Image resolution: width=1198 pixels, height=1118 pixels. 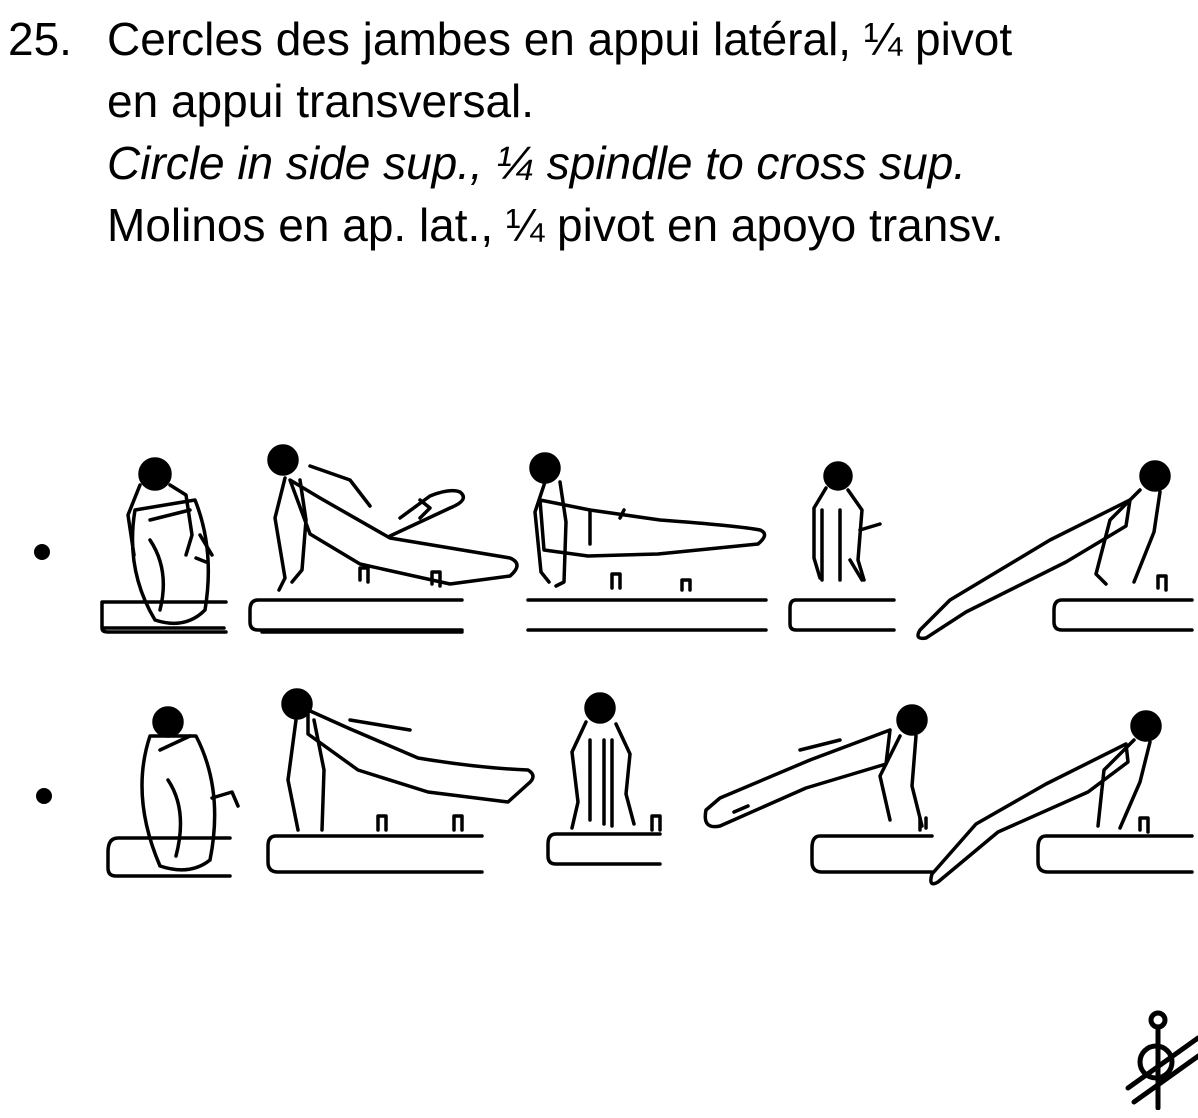 What do you see at coordinates (321, 101) in the screenshot?
I see `french-name-line-2: en appui transversal.` at bounding box center [321, 101].